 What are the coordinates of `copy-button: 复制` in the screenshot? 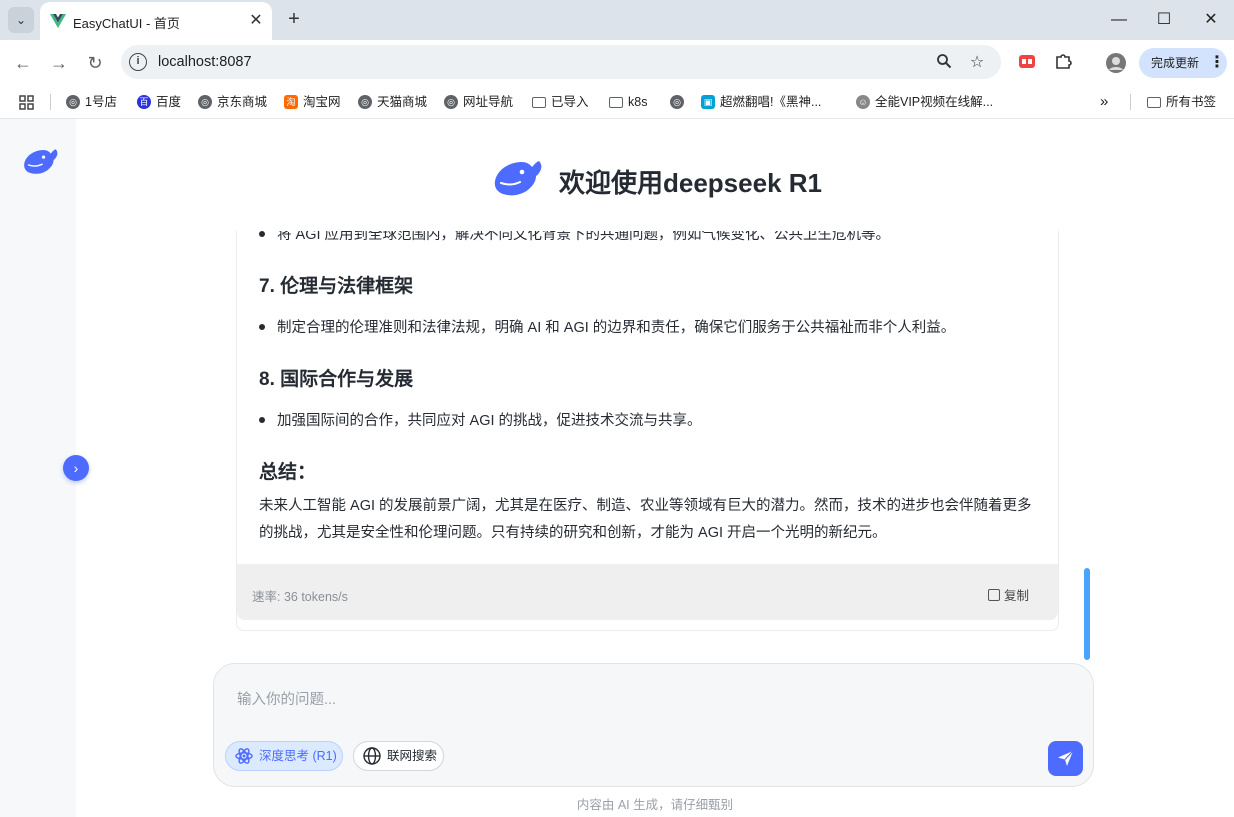 It's located at (1008, 594).